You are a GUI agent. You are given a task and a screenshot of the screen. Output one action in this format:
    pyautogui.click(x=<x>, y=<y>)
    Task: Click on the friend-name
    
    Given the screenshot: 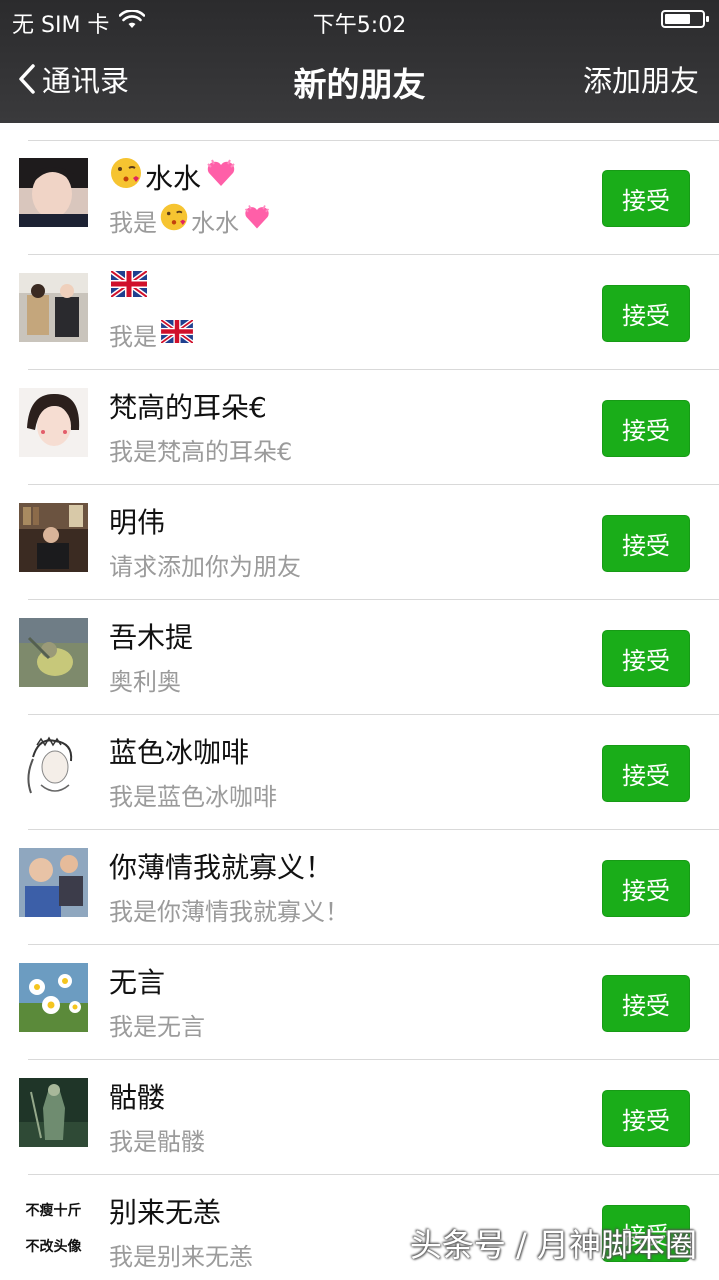 What is the action you would take?
    pyautogui.click(x=129, y=286)
    